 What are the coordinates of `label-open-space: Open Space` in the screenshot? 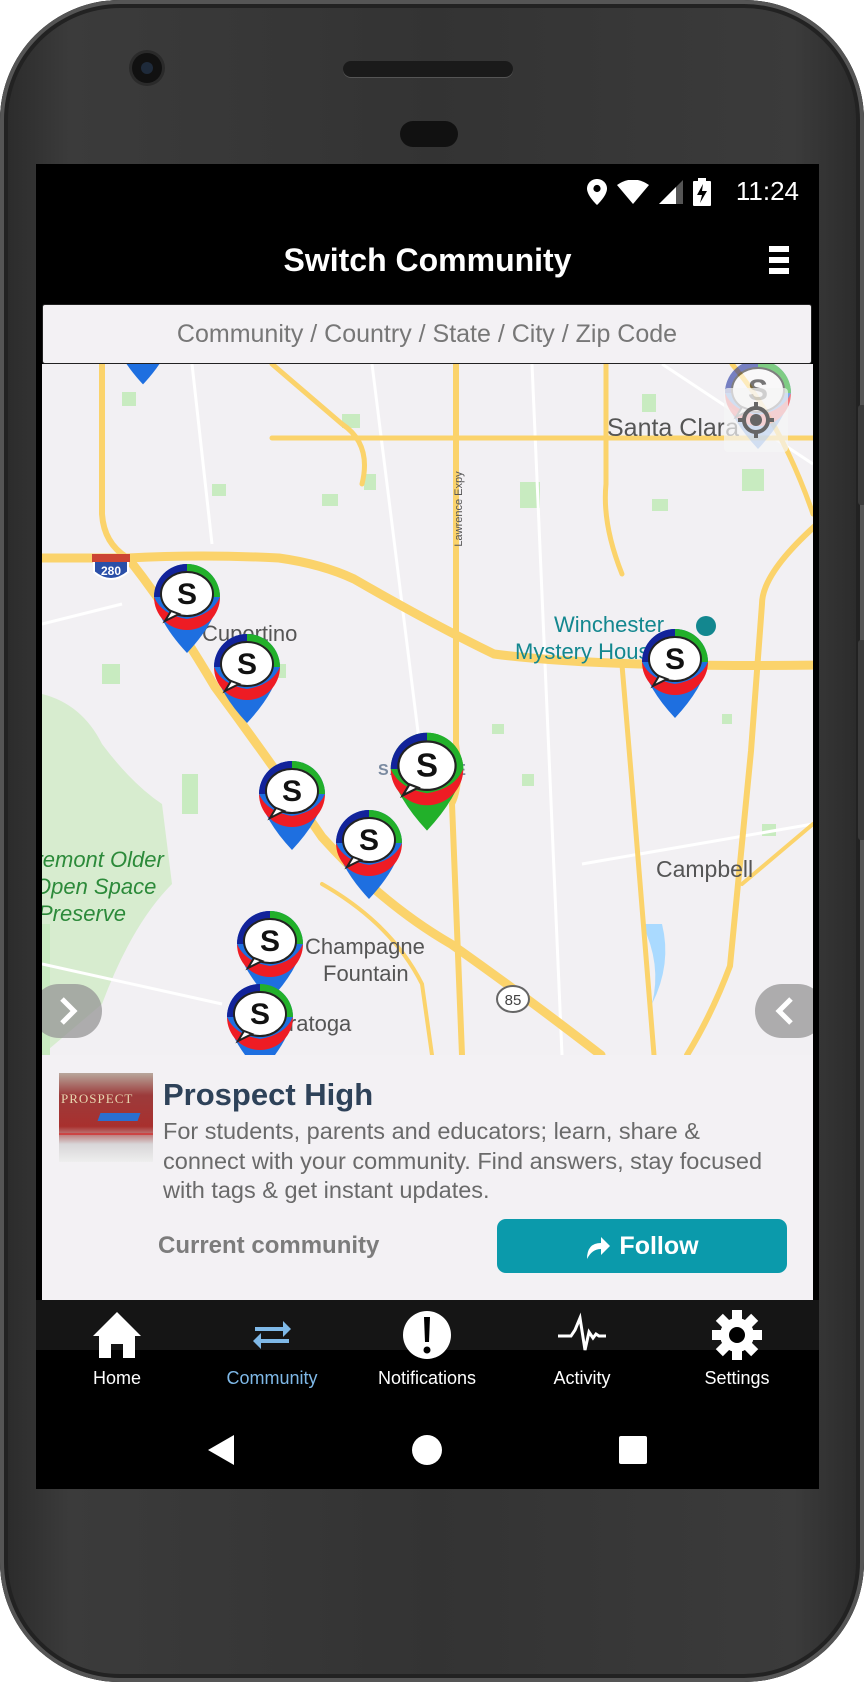 It's located at (99, 886).